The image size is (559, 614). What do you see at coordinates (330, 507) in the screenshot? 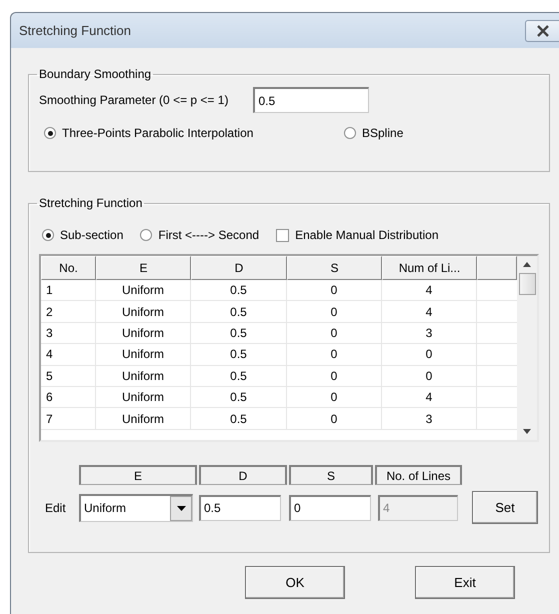
I see `input-field: 0` at bounding box center [330, 507].